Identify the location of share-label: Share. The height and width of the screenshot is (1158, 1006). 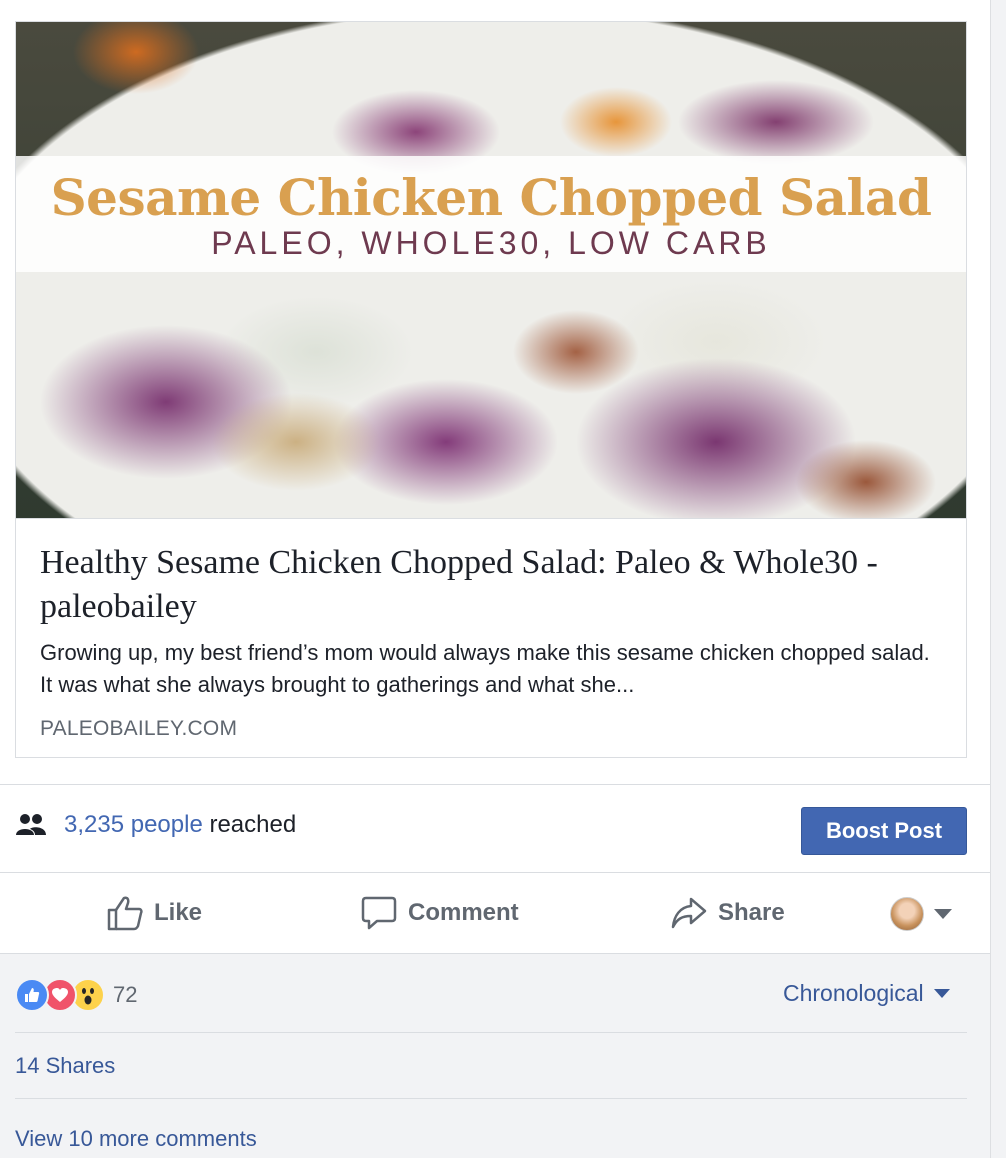
(751, 912).